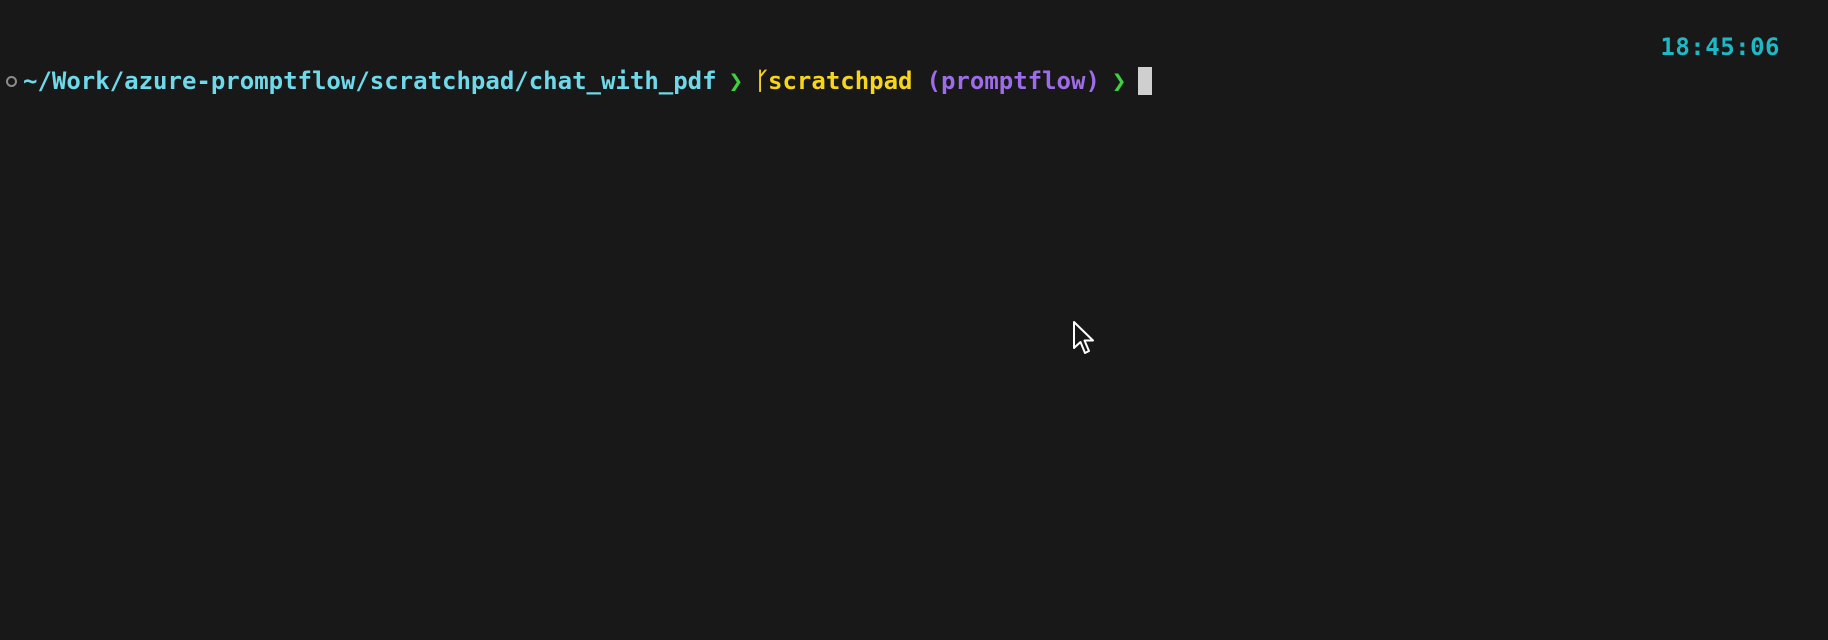 The image size is (1828, 640). Describe the element at coordinates (11, 81) in the screenshot. I see `status-dot-icon` at that location.